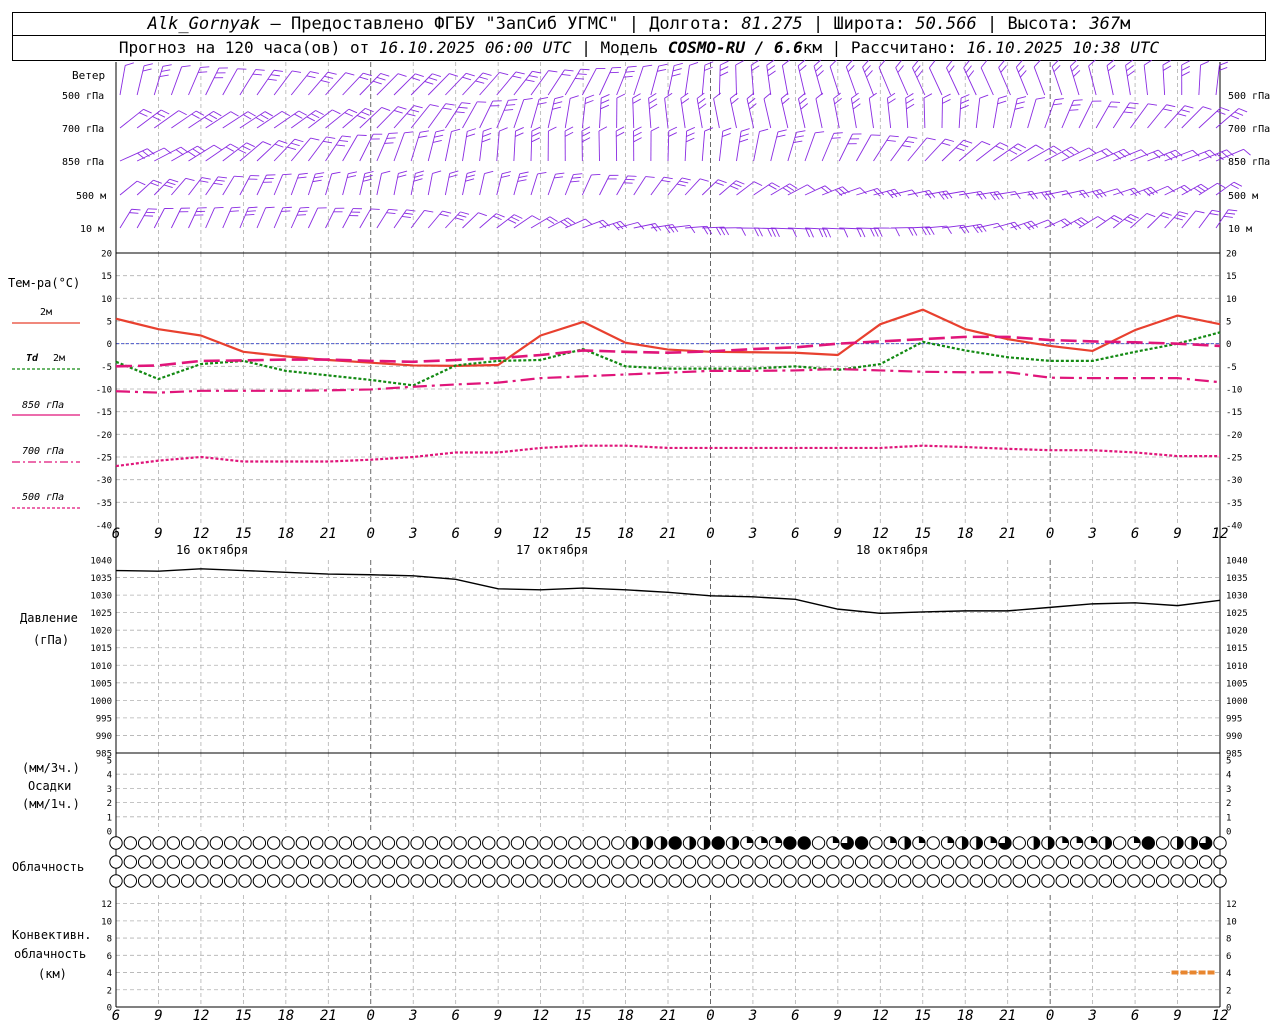  I want to click on wind-level-850hpa-right: 850 гПа, so click(1249, 162).